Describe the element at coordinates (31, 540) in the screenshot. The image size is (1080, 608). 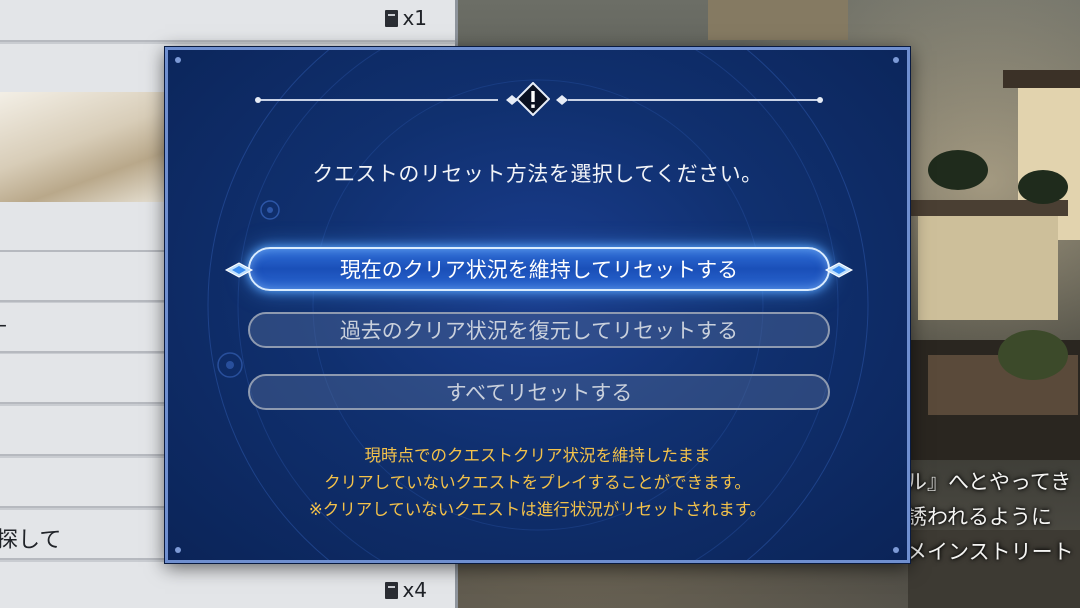
I see `list-item-label: 探して` at that location.